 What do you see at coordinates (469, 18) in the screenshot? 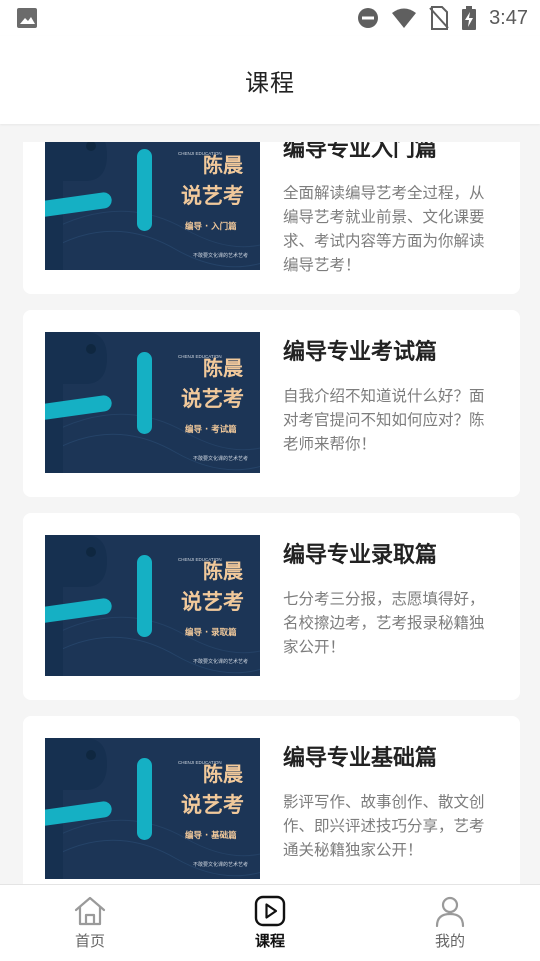
I see `battery-charging-icon` at bounding box center [469, 18].